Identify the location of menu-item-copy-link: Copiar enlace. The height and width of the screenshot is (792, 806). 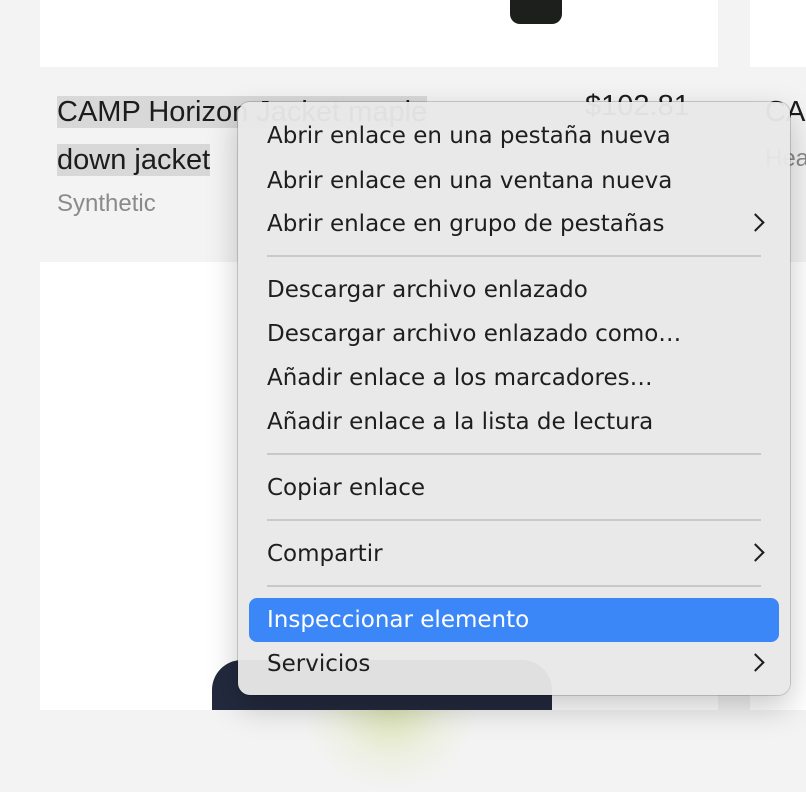
(514, 488).